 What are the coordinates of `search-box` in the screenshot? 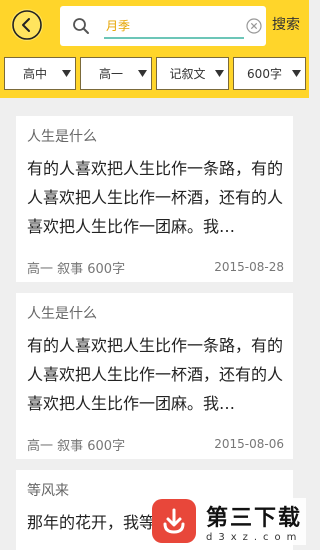 It's located at (163, 26).